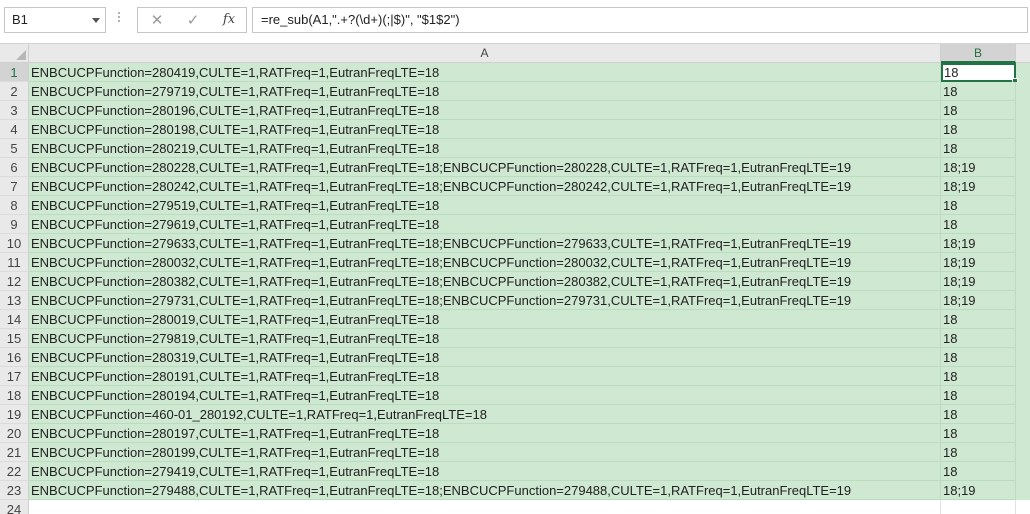 The width and height of the screenshot is (1030, 514). I want to click on row-header: 16, so click(14, 357).